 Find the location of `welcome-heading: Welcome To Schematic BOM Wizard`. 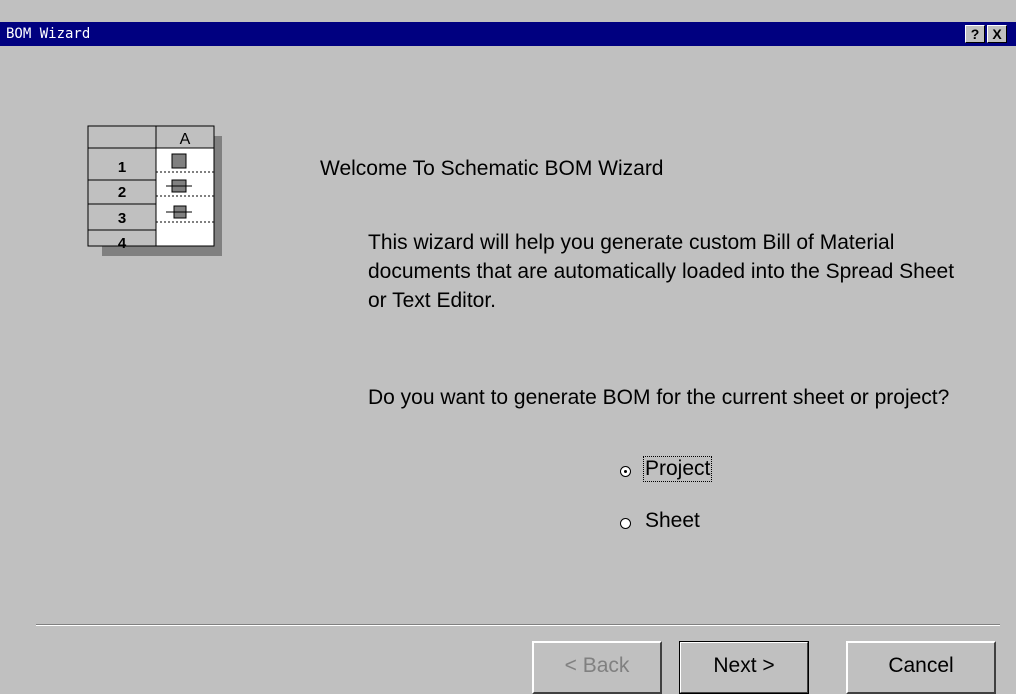

welcome-heading: Welcome To Schematic BOM Wizard is located at coordinates (492, 168).